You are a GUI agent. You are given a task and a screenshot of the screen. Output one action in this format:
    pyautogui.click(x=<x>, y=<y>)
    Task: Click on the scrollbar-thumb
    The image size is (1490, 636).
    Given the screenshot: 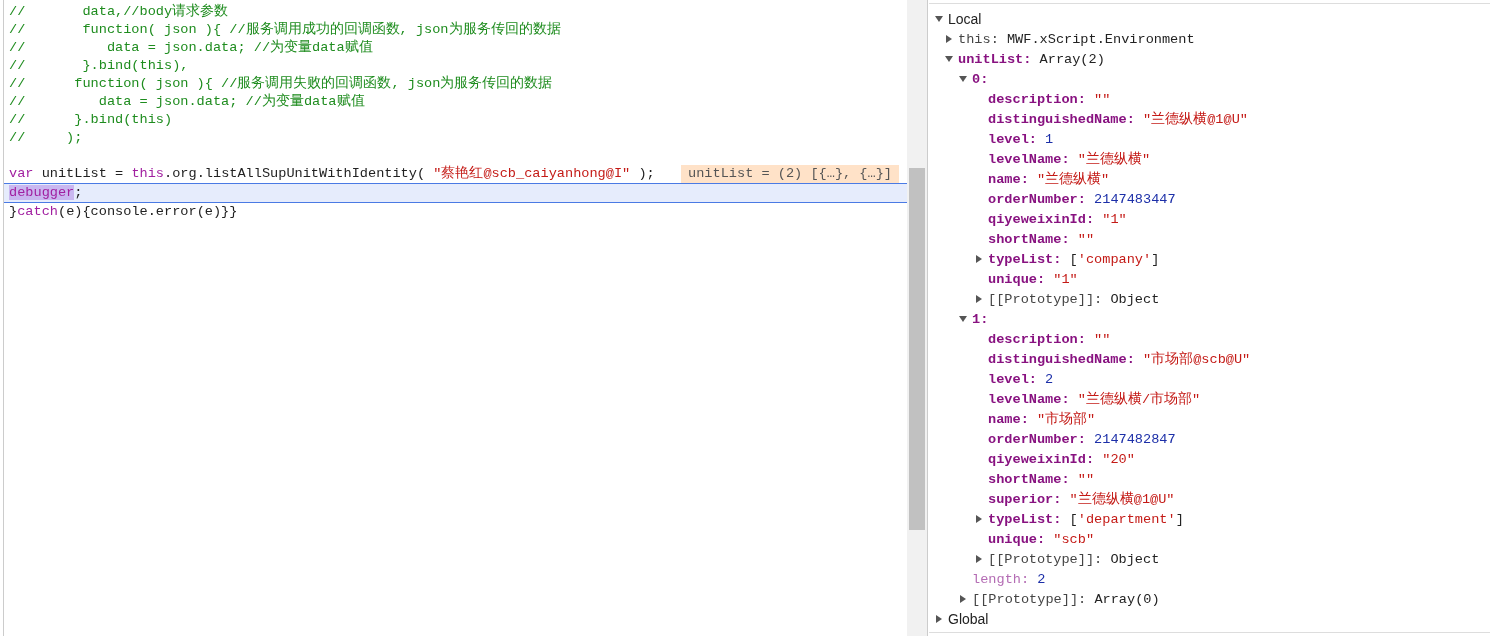 What is the action you would take?
    pyautogui.click(x=917, y=349)
    